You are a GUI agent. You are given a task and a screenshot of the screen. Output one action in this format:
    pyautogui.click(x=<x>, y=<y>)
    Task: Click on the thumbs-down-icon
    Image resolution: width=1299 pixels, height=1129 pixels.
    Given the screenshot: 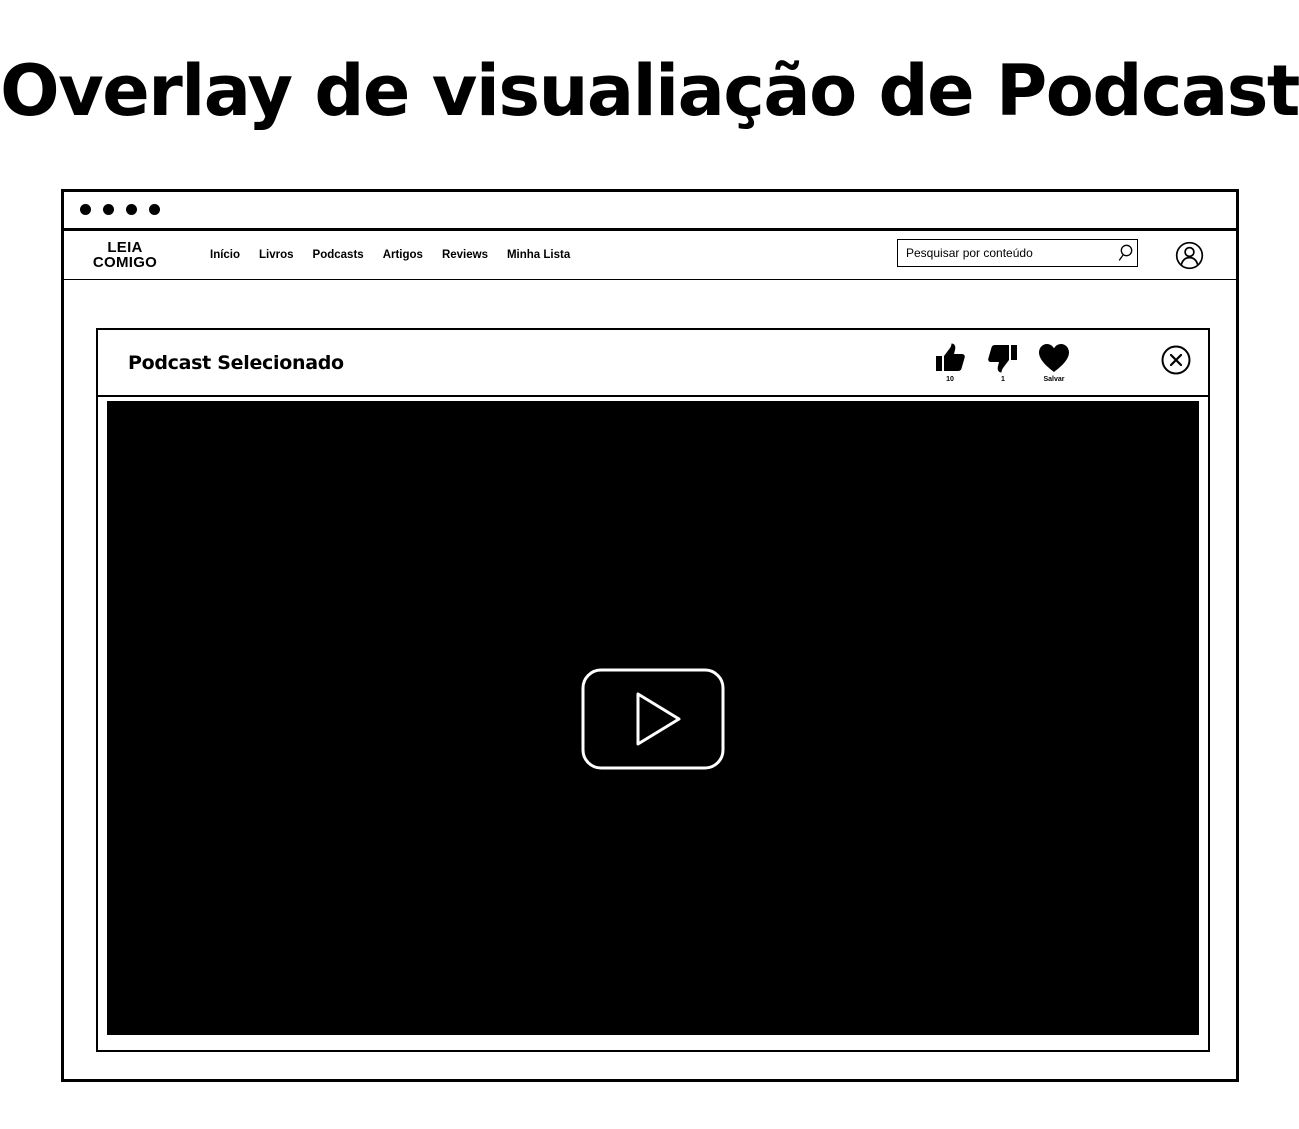 What is the action you would take?
    pyautogui.click(x=1002, y=359)
    